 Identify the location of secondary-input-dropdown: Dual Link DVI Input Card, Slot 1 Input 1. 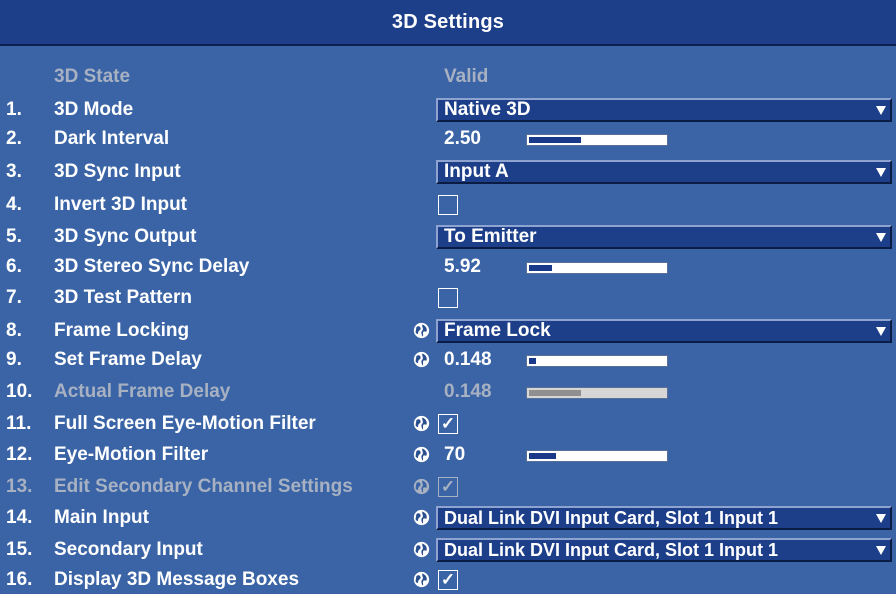
(664, 550).